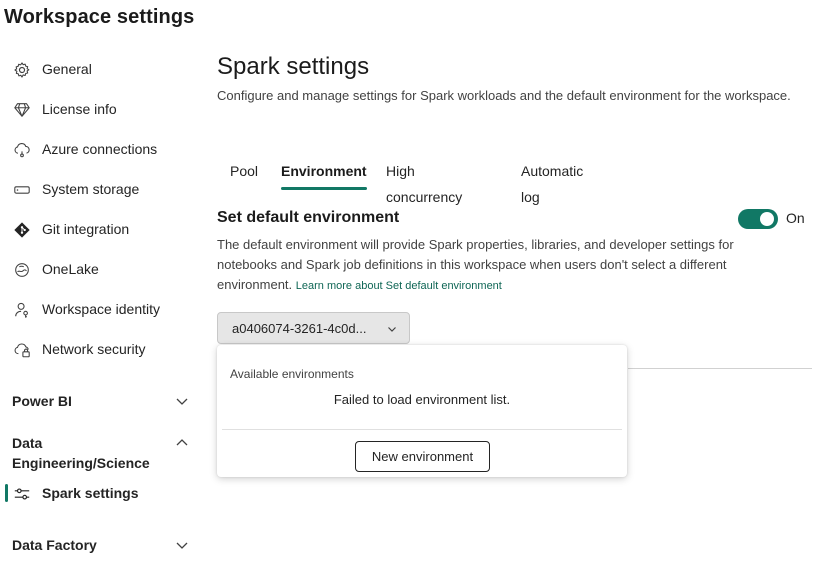 The image size is (839, 571). What do you see at coordinates (101, 545) in the screenshot?
I see `section-data-factory: Data Factory` at bounding box center [101, 545].